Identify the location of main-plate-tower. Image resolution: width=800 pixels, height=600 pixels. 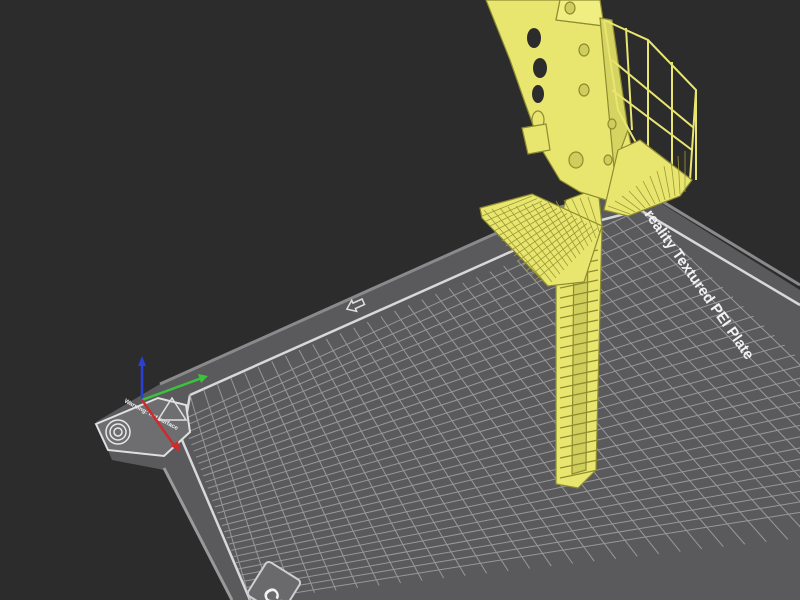
(559, 100).